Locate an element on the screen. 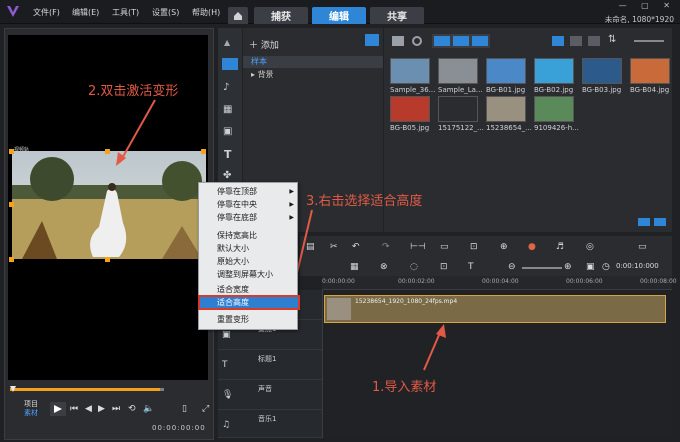 This screenshot has height=442, width=680. fit-screen-icon: ▭ is located at coordinates (444, 247).